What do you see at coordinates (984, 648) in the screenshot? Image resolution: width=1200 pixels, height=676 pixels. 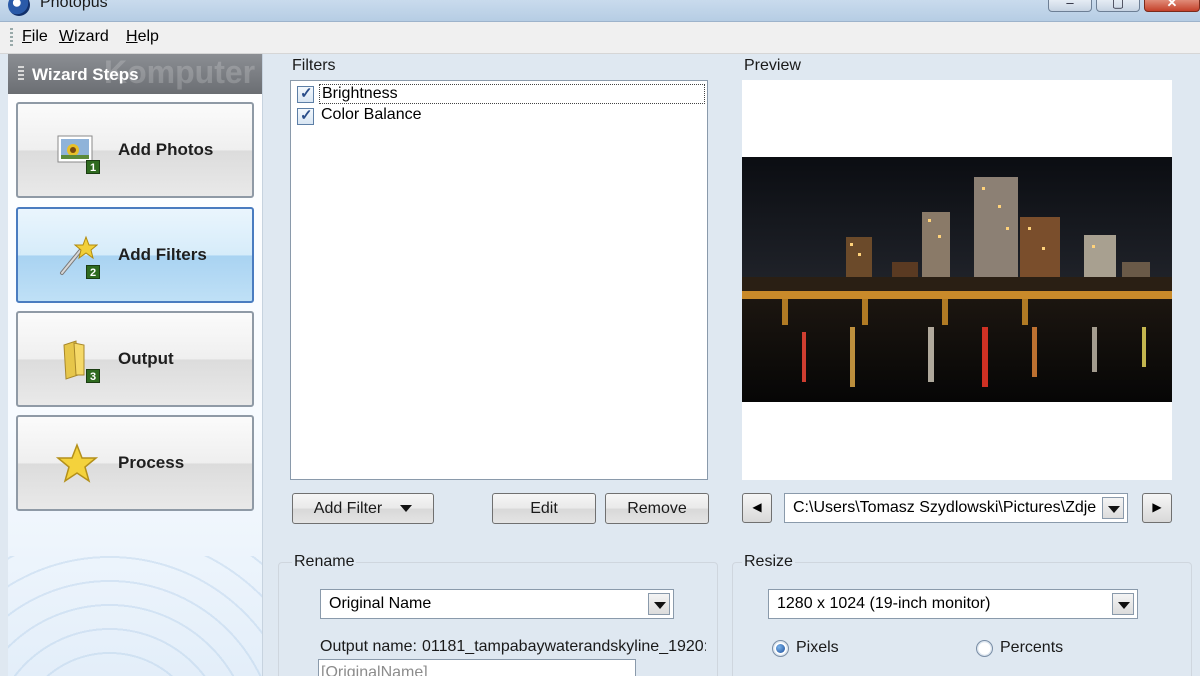 I see `percents-radio` at bounding box center [984, 648].